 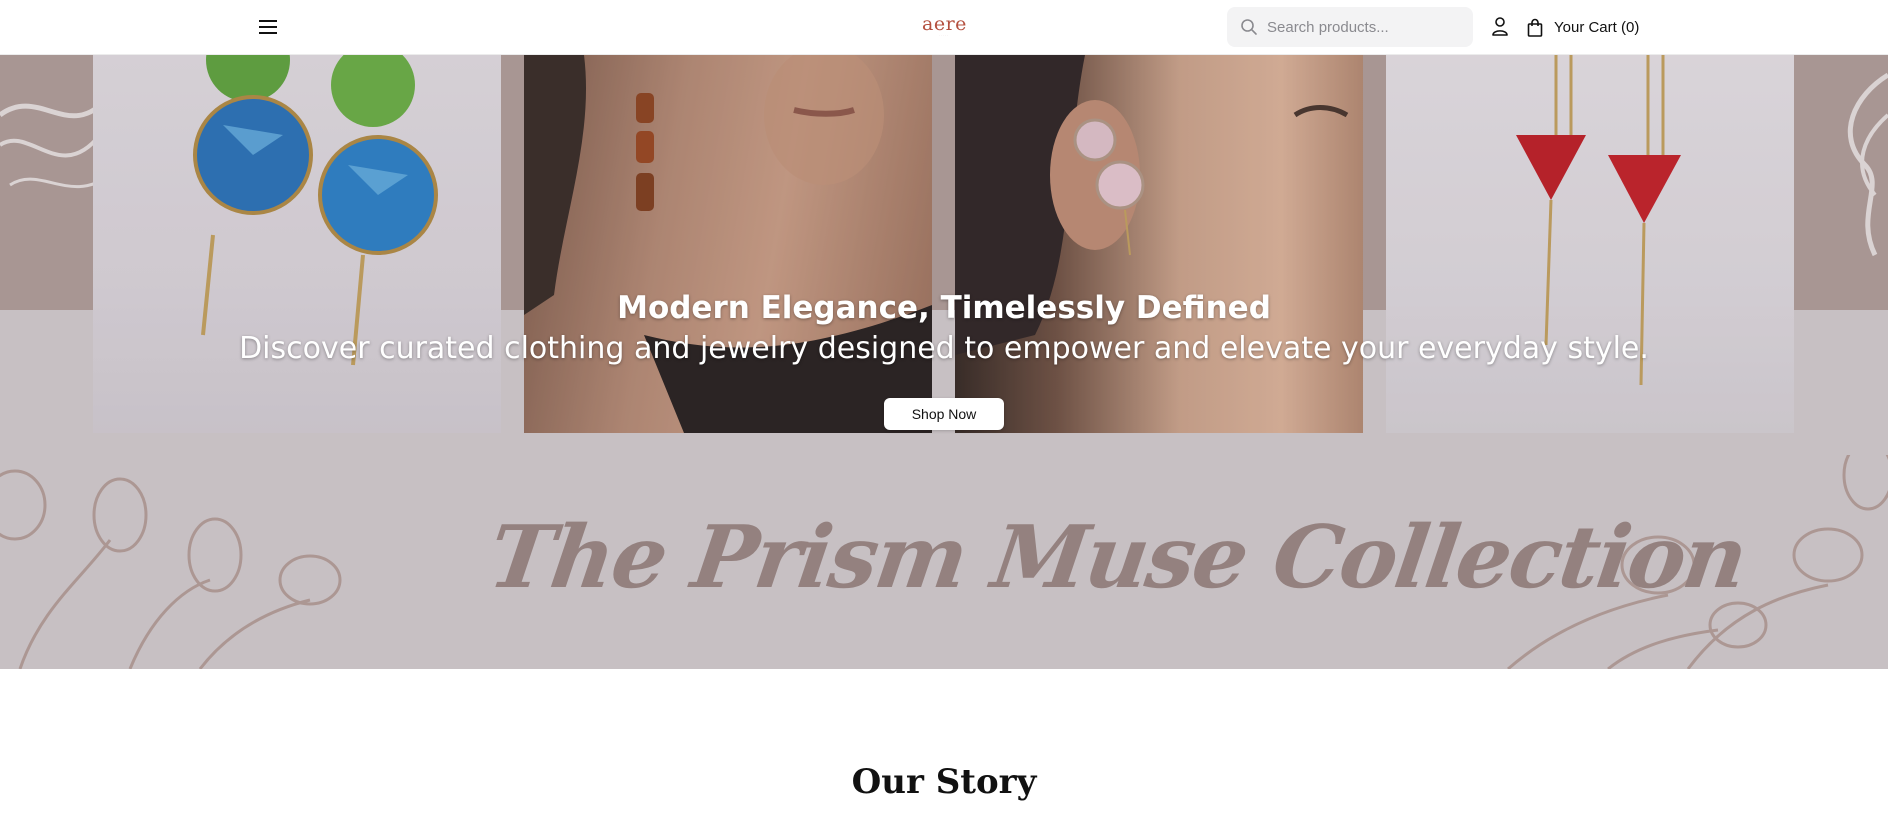 I want to click on hero-title: Modern Elegance, Timelessly Defined, so click(x=944, y=308).